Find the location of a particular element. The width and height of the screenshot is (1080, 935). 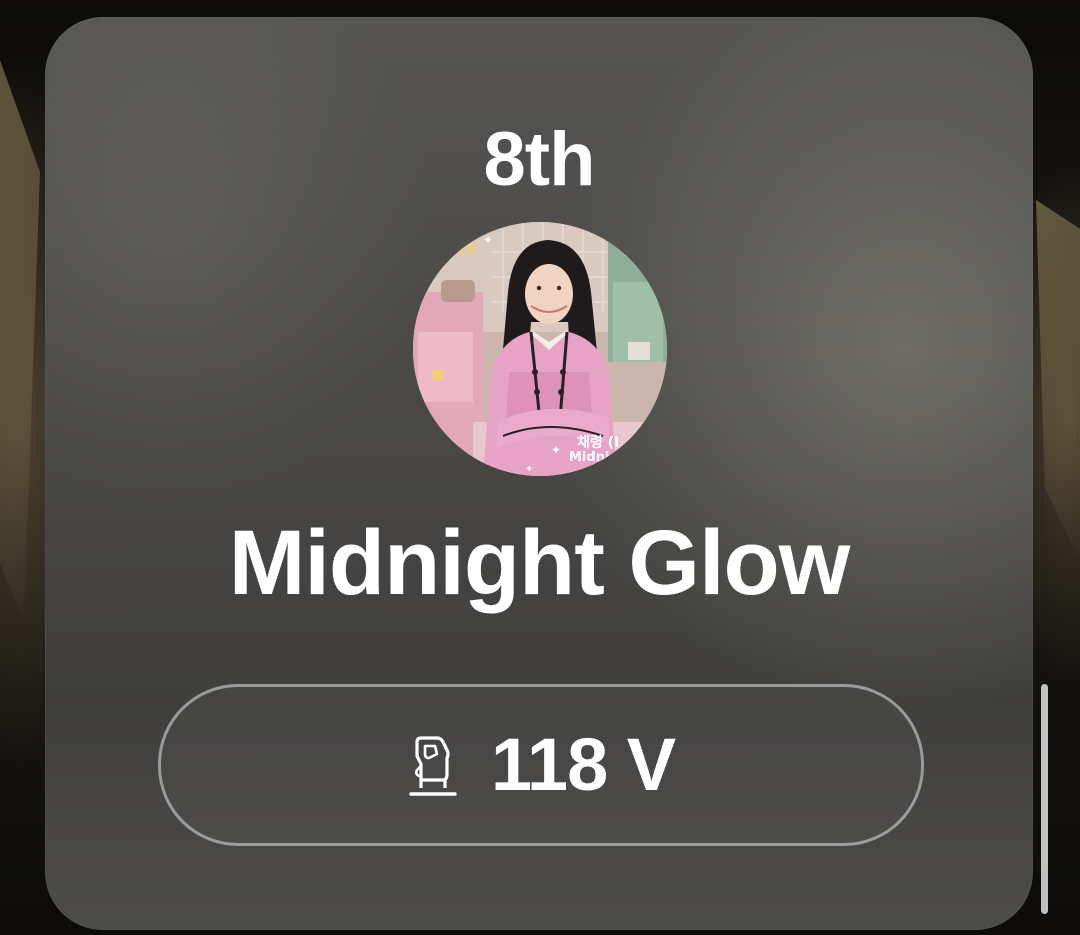

hand-vote-icon is located at coordinates (433, 766).